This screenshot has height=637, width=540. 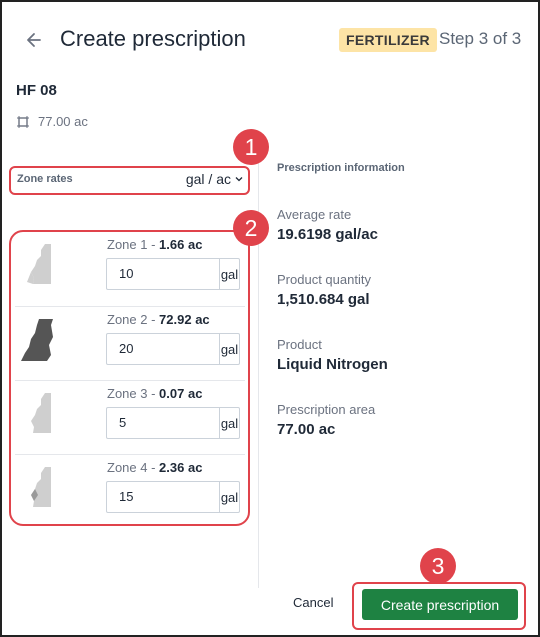 What do you see at coordinates (327, 225) in the screenshot?
I see `info-average-rate: Average rate 19.6198 gal/ac` at bounding box center [327, 225].